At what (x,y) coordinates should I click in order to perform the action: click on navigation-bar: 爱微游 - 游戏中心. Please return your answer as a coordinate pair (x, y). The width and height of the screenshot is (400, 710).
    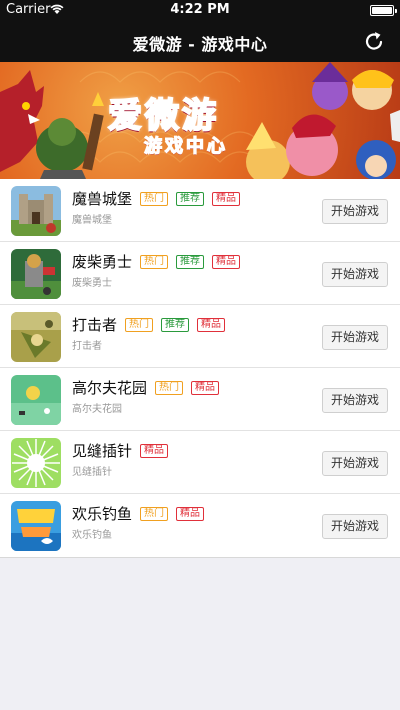
    Looking at the image, I should click on (200, 41).